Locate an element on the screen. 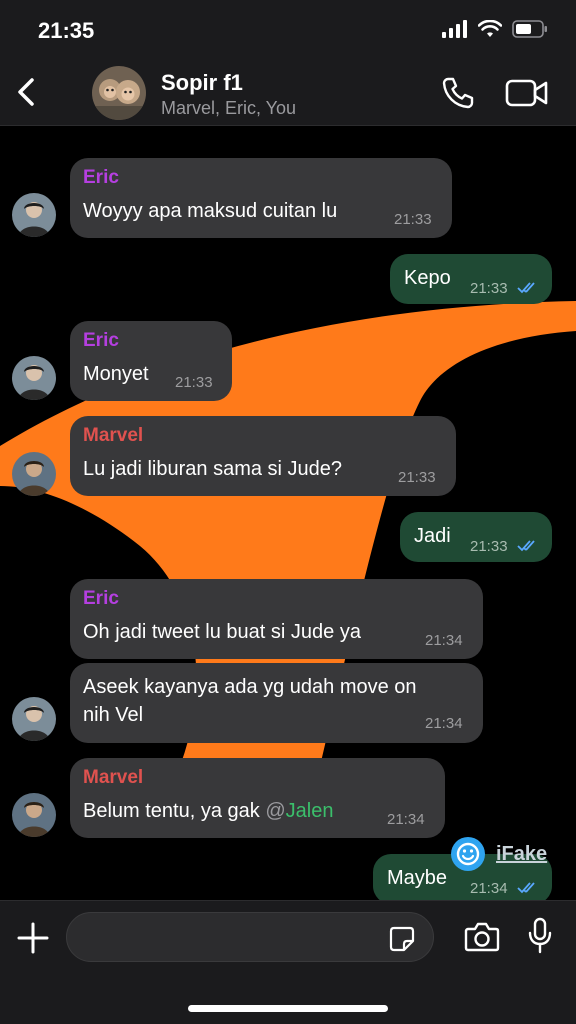 This screenshot has height=1024, width=576. message-text: Maybe is located at coordinates (417, 878).